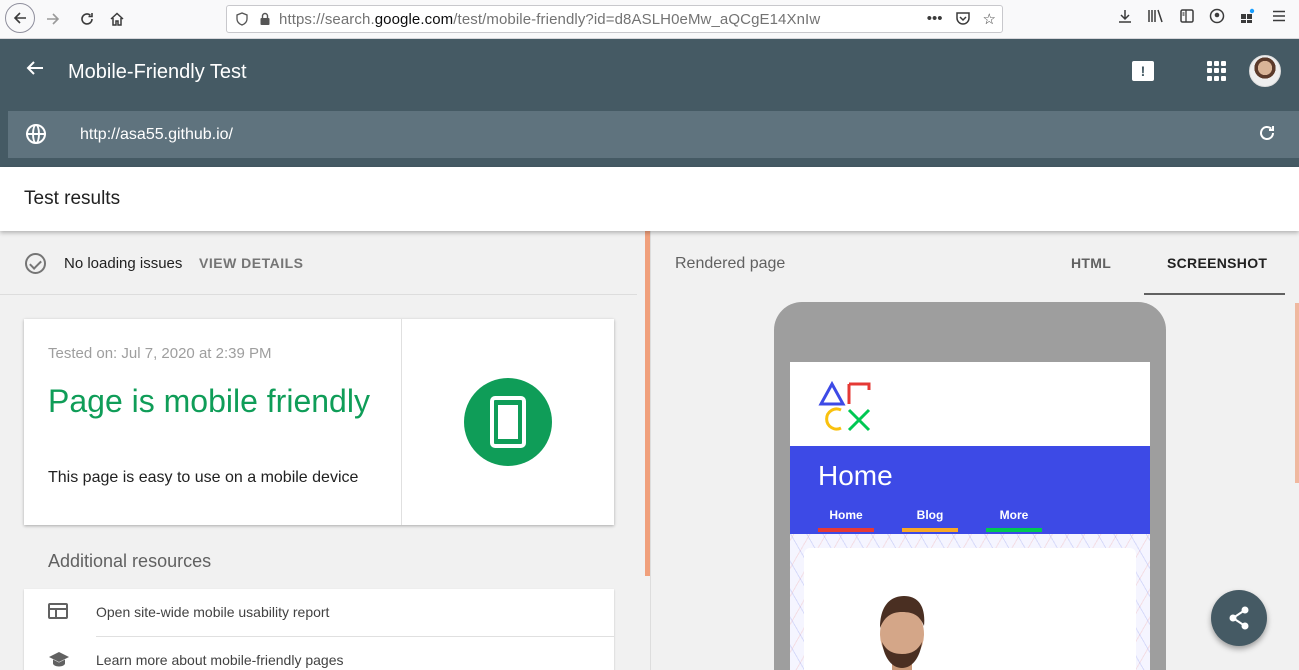  What do you see at coordinates (935, 20) in the screenshot?
I see `more-icon: •••` at bounding box center [935, 20].